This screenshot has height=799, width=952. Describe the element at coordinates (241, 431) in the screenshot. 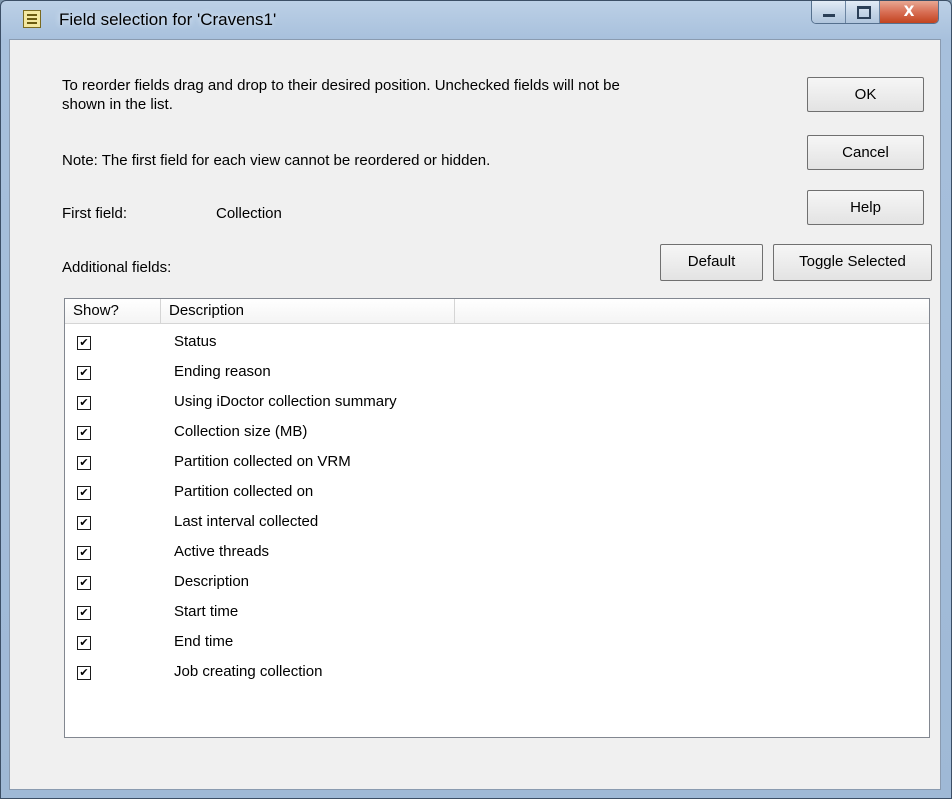

I see `field-description: Collection size (MB)` at that location.